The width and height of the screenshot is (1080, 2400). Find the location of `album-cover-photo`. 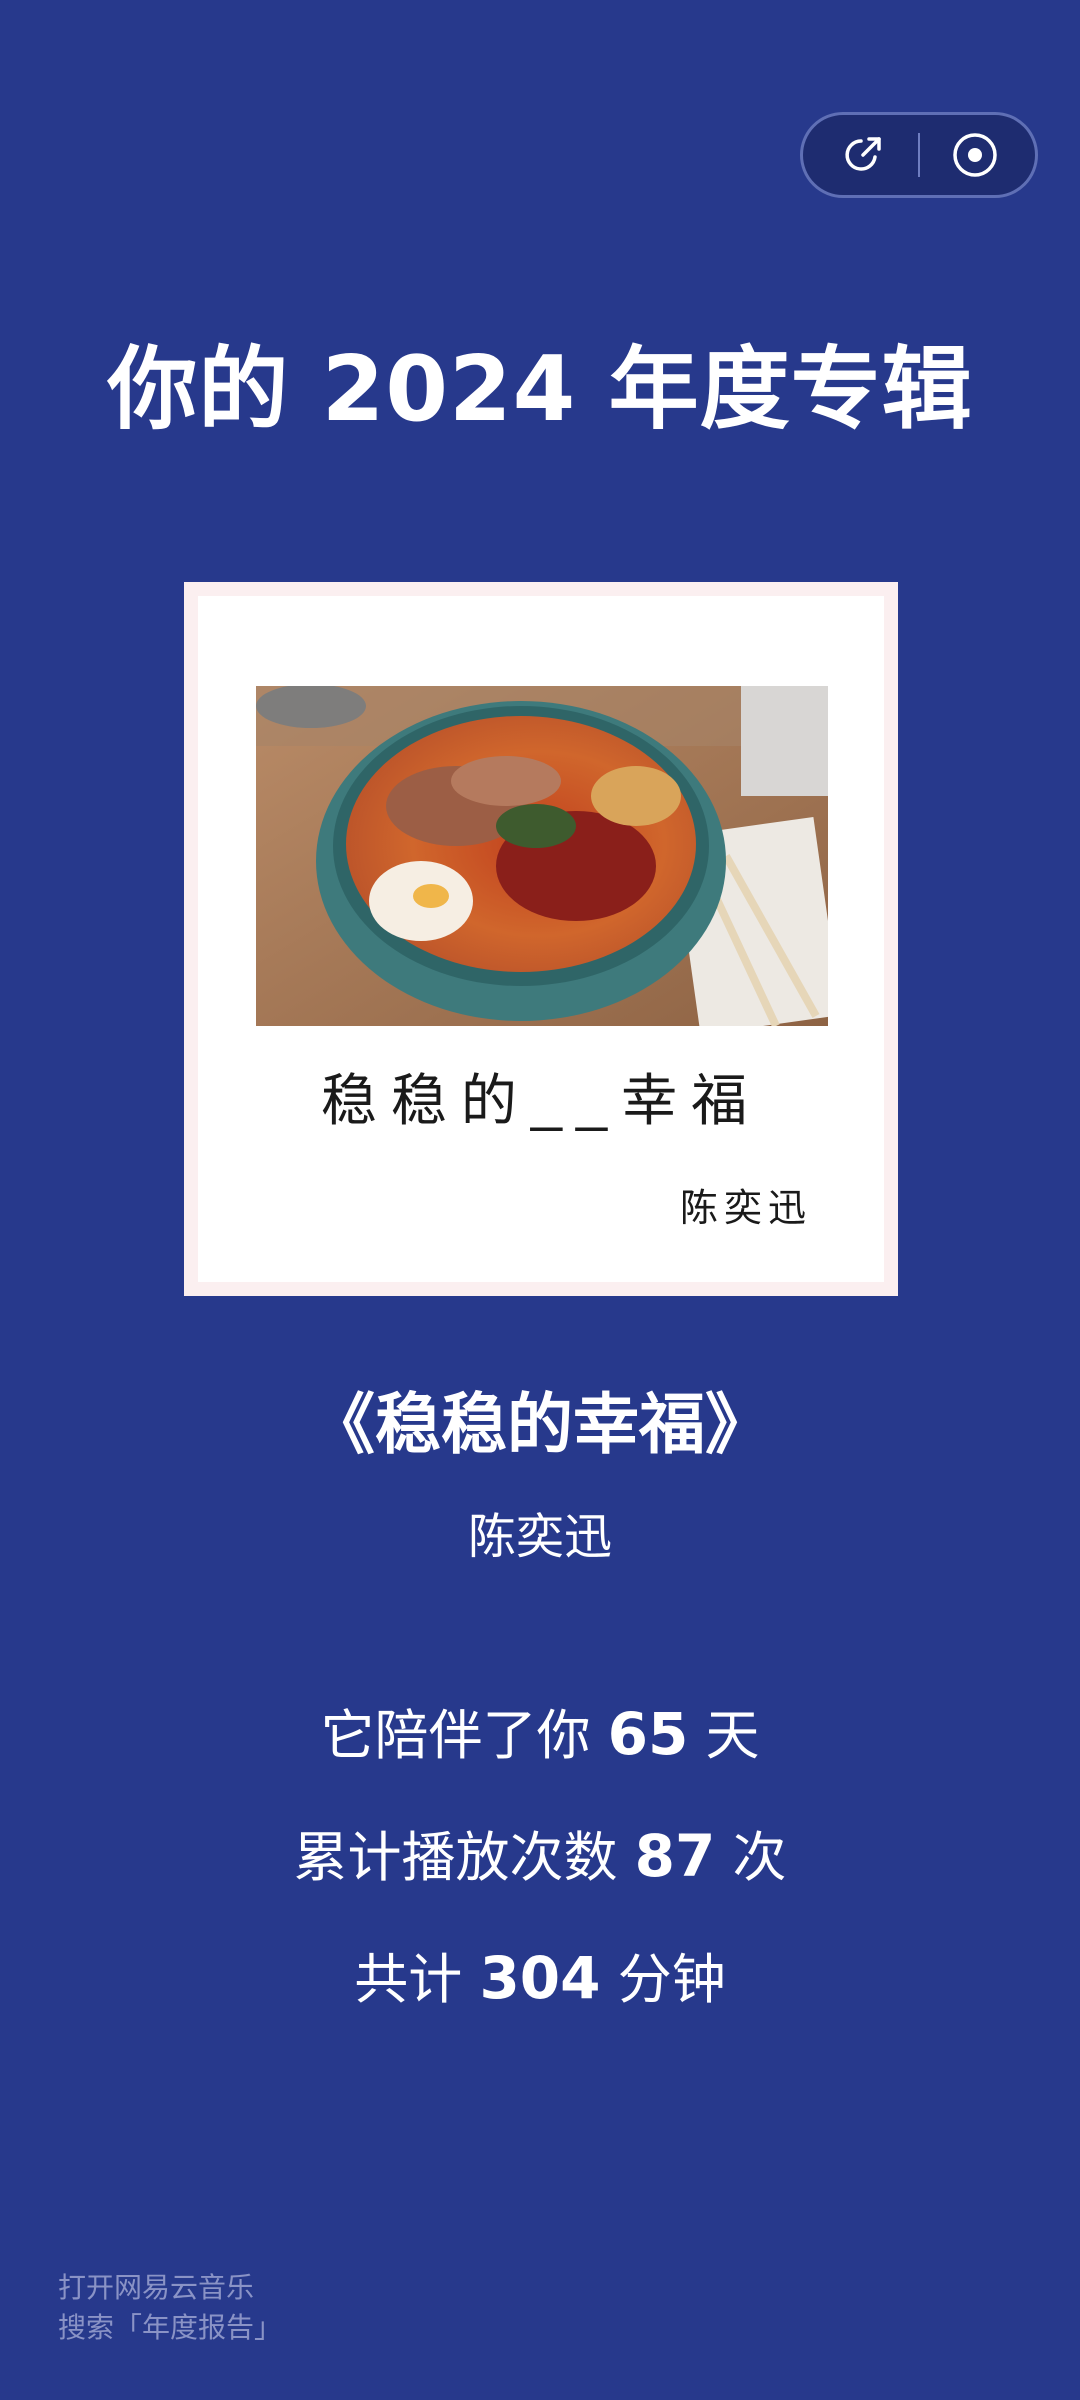

album-cover-photo is located at coordinates (542, 856).